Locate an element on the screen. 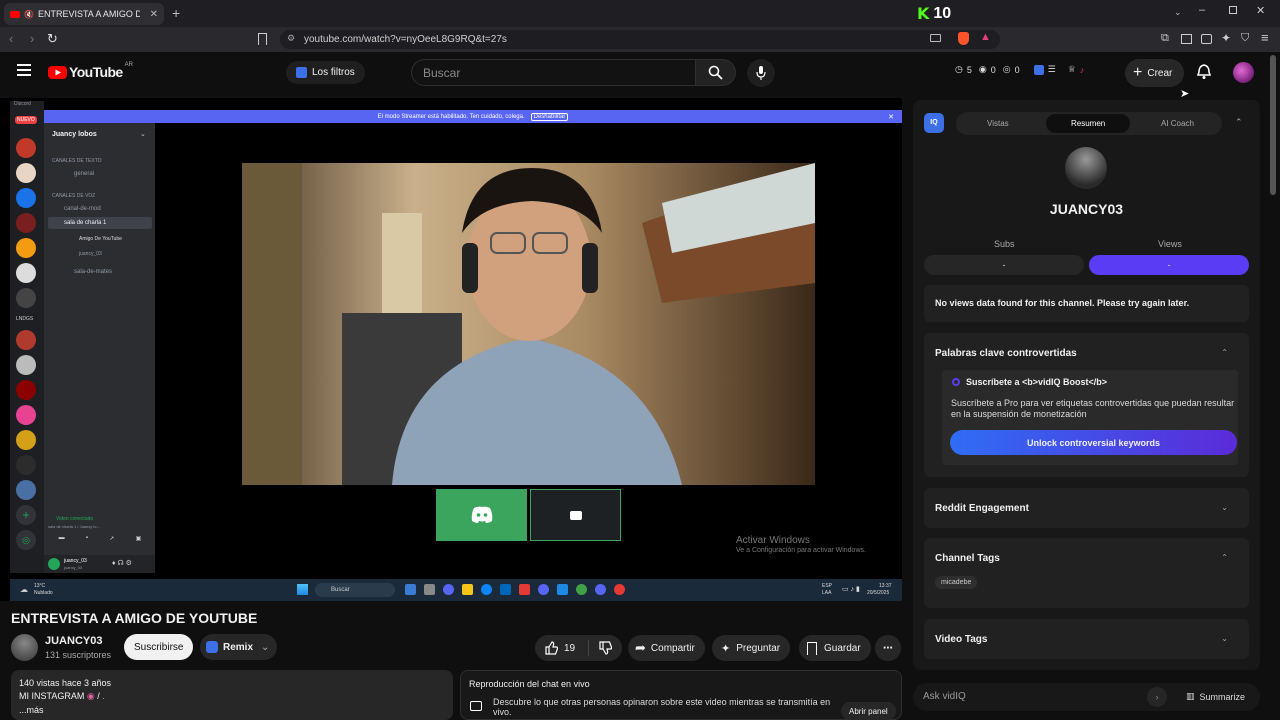  channel-name: JUANCY03 is located at coordinates (73, 641).